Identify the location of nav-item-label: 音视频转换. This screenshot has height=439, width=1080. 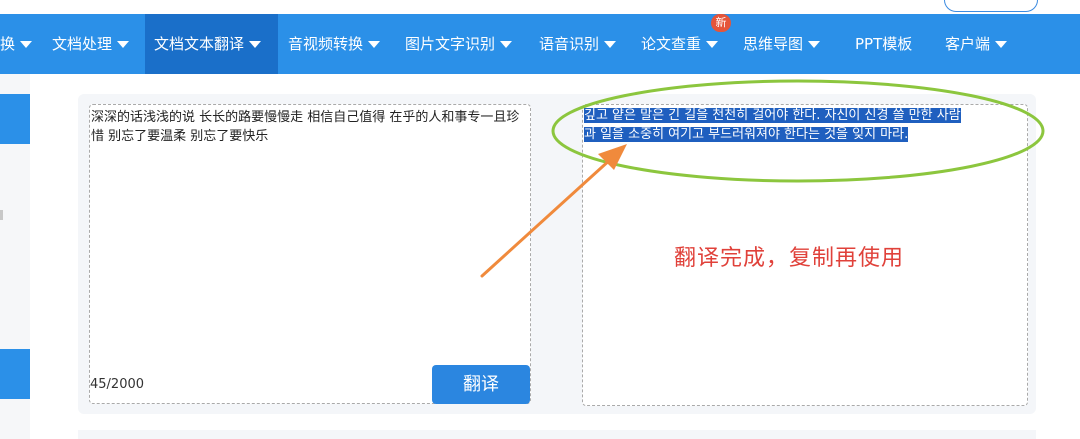
(326, 44).